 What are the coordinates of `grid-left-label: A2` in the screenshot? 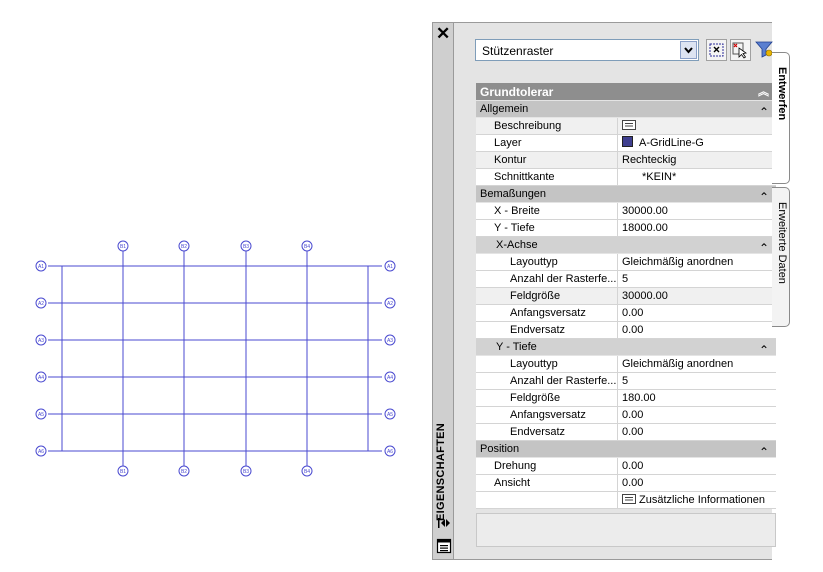 It's located at (41, 304).